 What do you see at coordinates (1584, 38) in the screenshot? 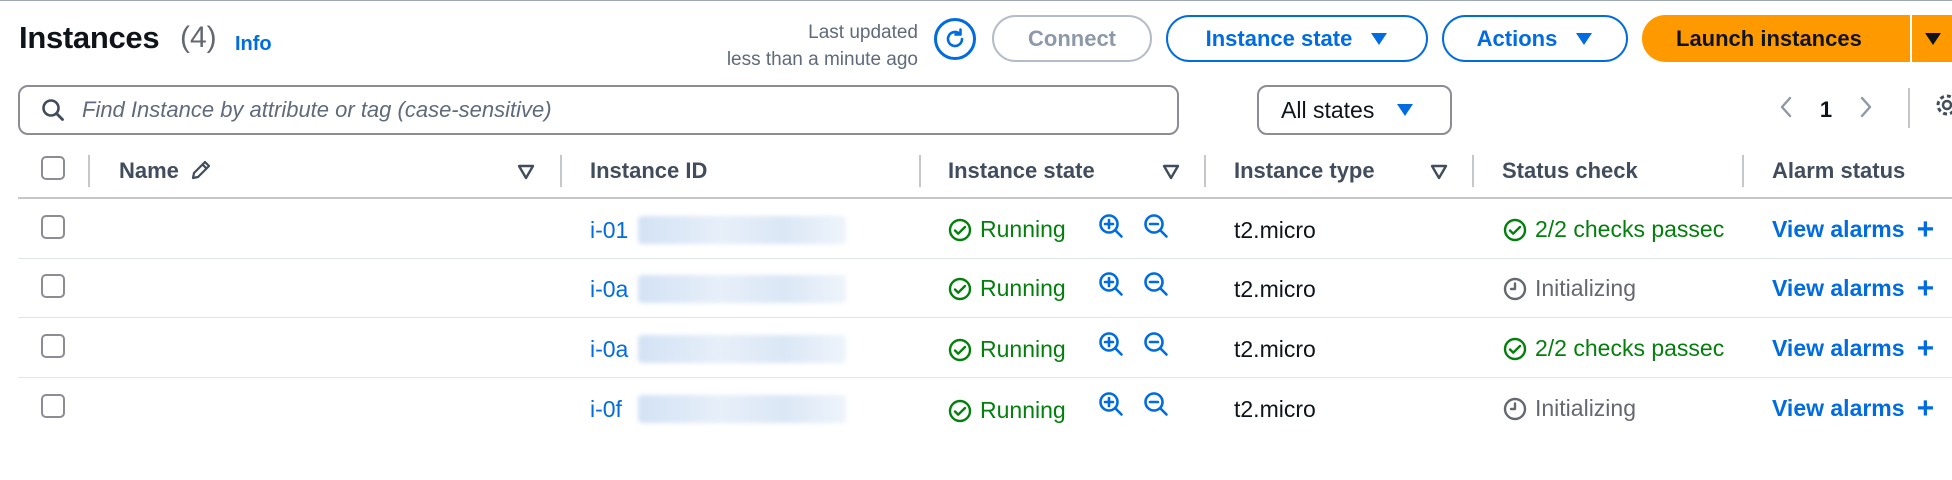
I see `caret-down-icon` at bounding box center [1584, 38].